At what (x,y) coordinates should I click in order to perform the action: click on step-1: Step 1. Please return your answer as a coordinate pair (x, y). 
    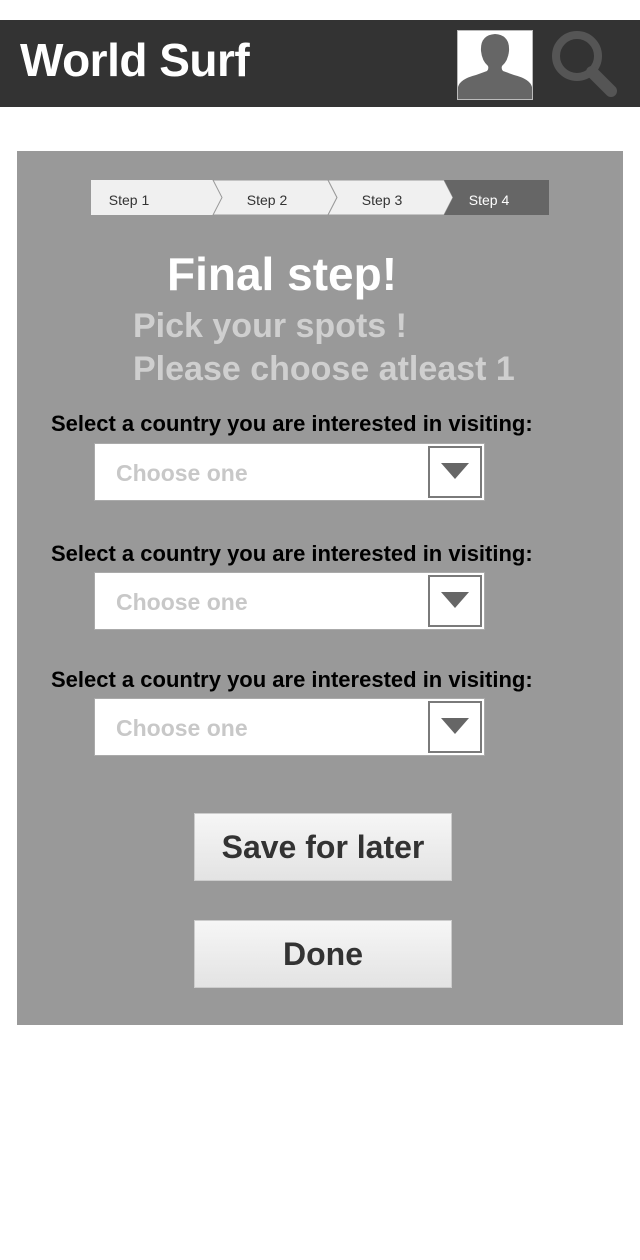
    Looking at the image, I should click on (129, 200).